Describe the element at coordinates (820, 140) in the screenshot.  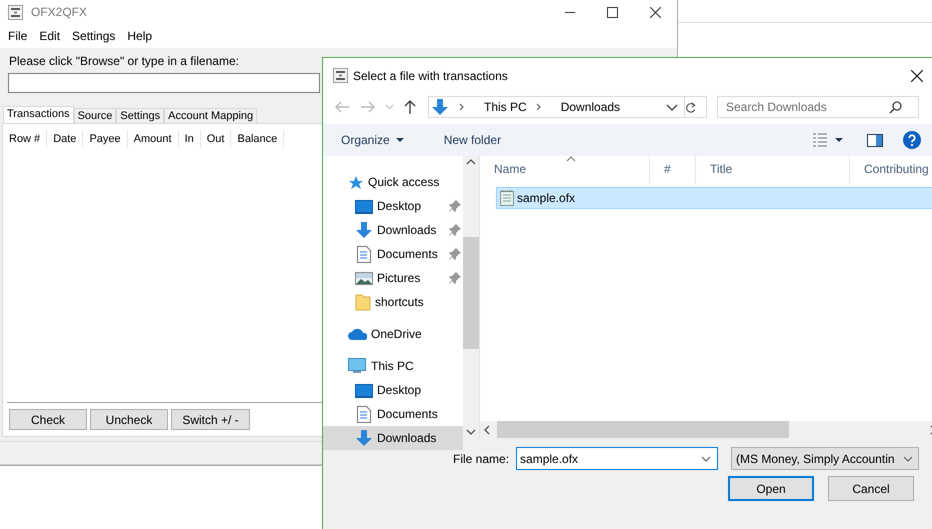
I see `view-list-icon` at that location.